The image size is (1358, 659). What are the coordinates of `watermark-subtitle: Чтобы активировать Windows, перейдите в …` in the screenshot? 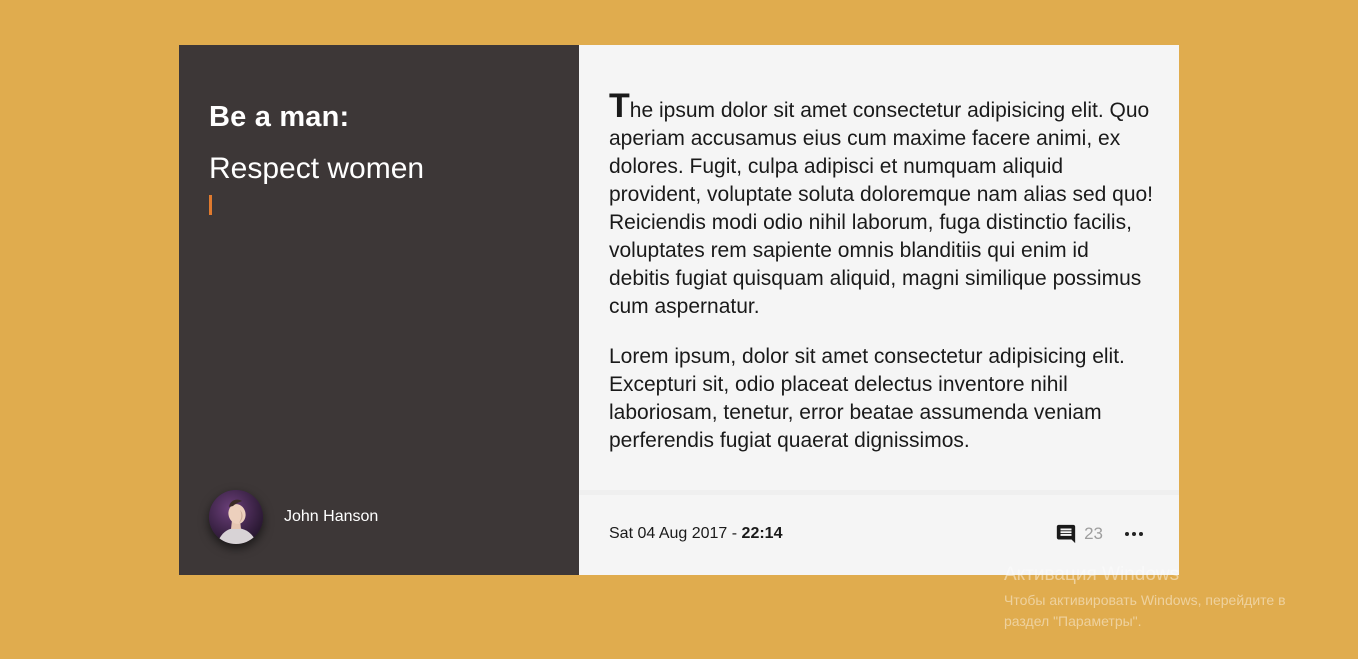 It's located at (1145, 610).